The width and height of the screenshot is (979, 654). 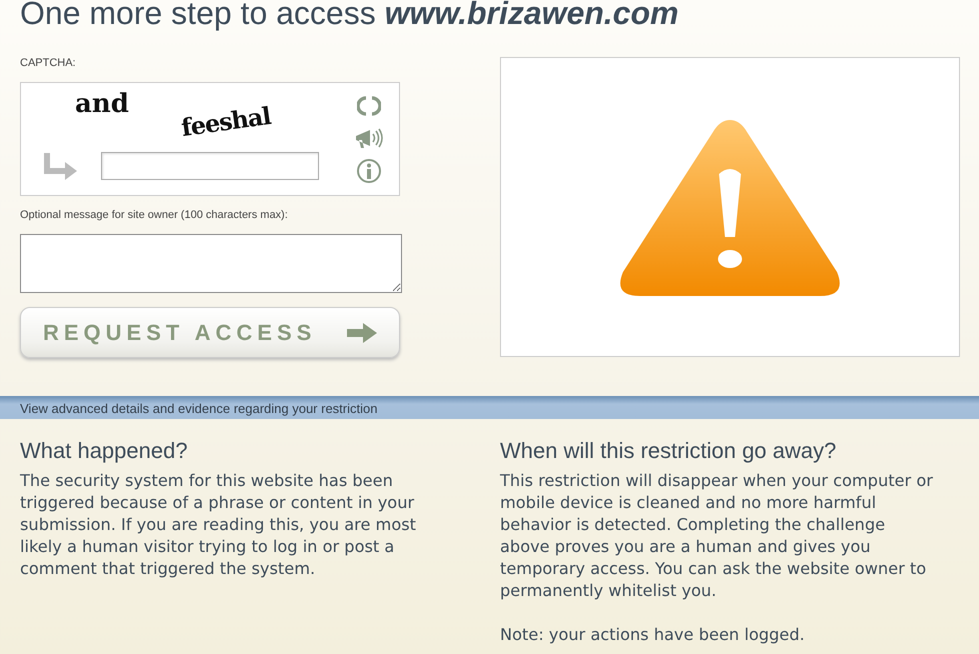 I want to click on speaker-icon, so click(x=369, y=138).